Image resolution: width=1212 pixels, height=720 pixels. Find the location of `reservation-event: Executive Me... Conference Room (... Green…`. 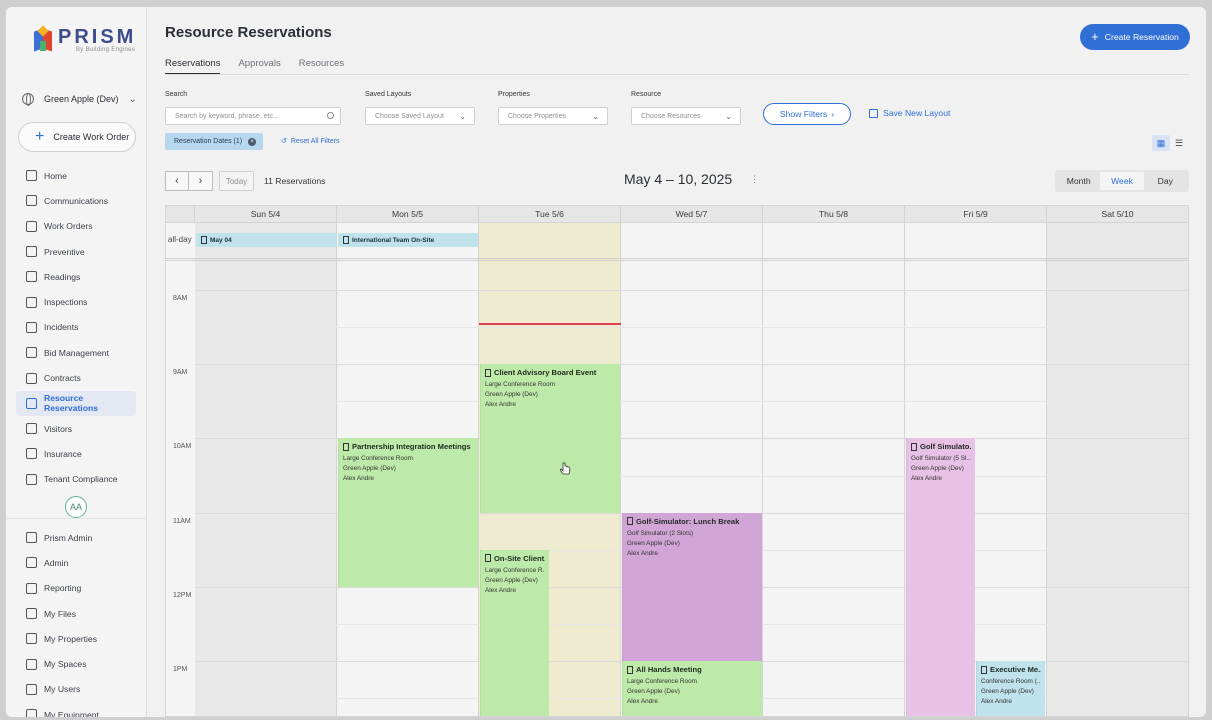

reservation-event: Executive Me... Conference Room (... Green… is located at coordinates (1010, 688).